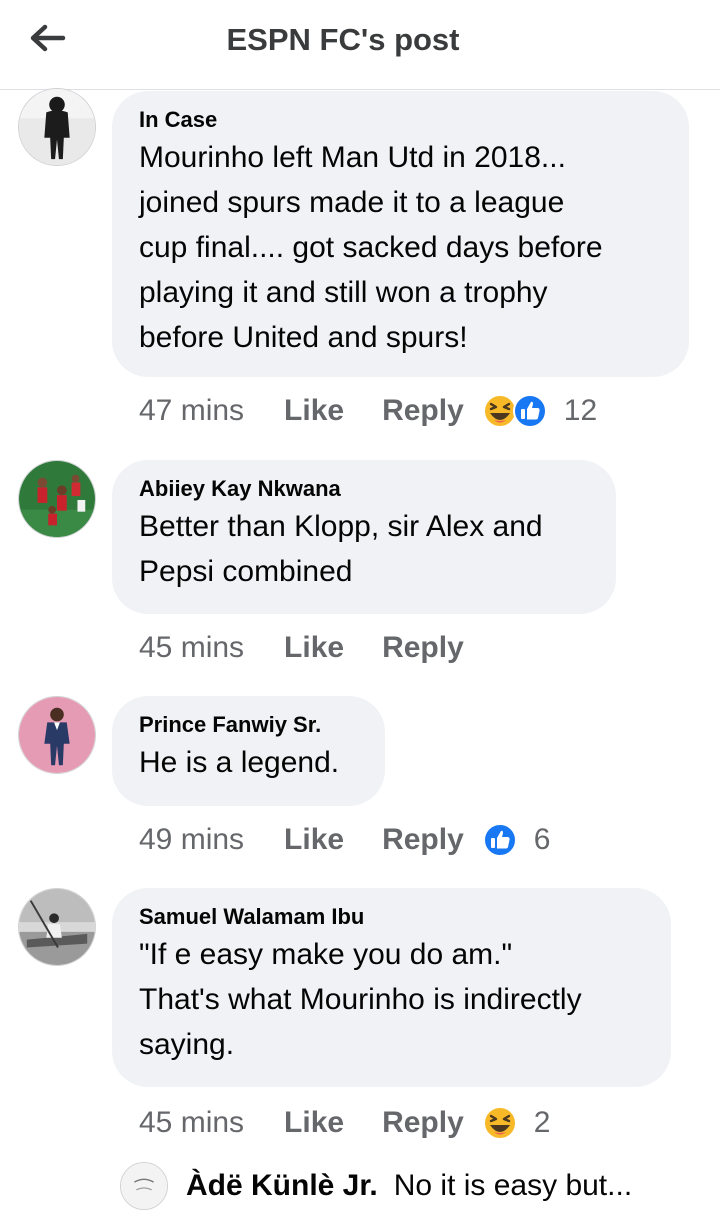 This screenshot has width=720, height=1224. I want to click on comment-actions: 49 mins Like Reply 6, so click(344, 840).